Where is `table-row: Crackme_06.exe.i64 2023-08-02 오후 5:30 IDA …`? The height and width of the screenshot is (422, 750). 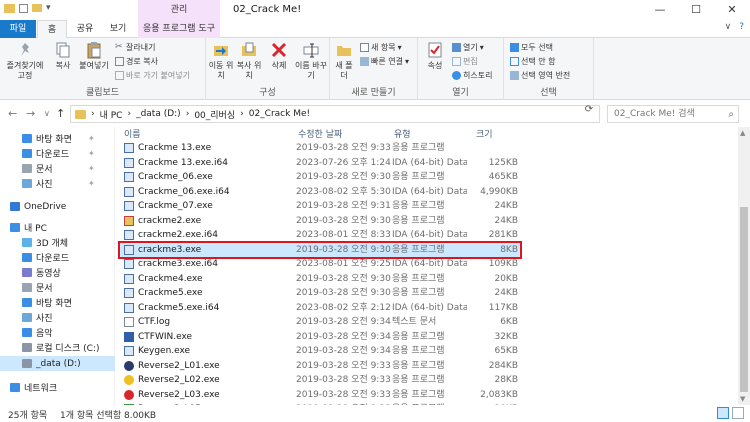 table-row: Crackme_06.exe.i64 2023-08-02 오후 5:30 IDA … is located at coordinates (320, 192).